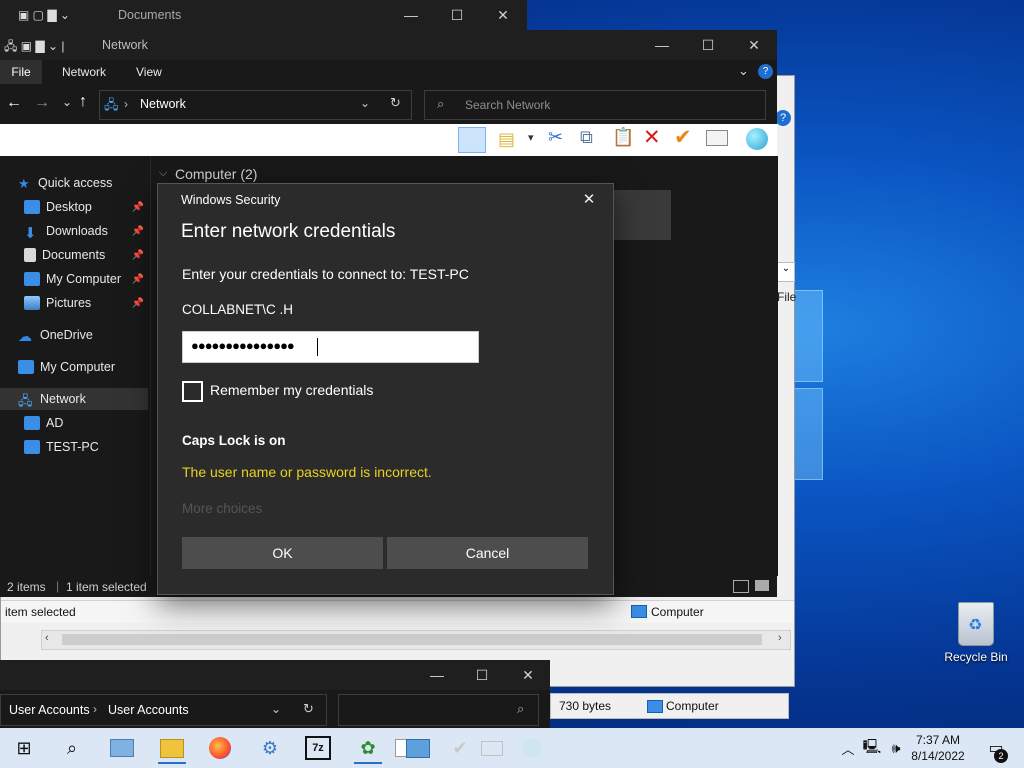 The height and width of the screenshot is (768, 1024). I want to click on nav-network: 🖧 Network, so click(74, 399).